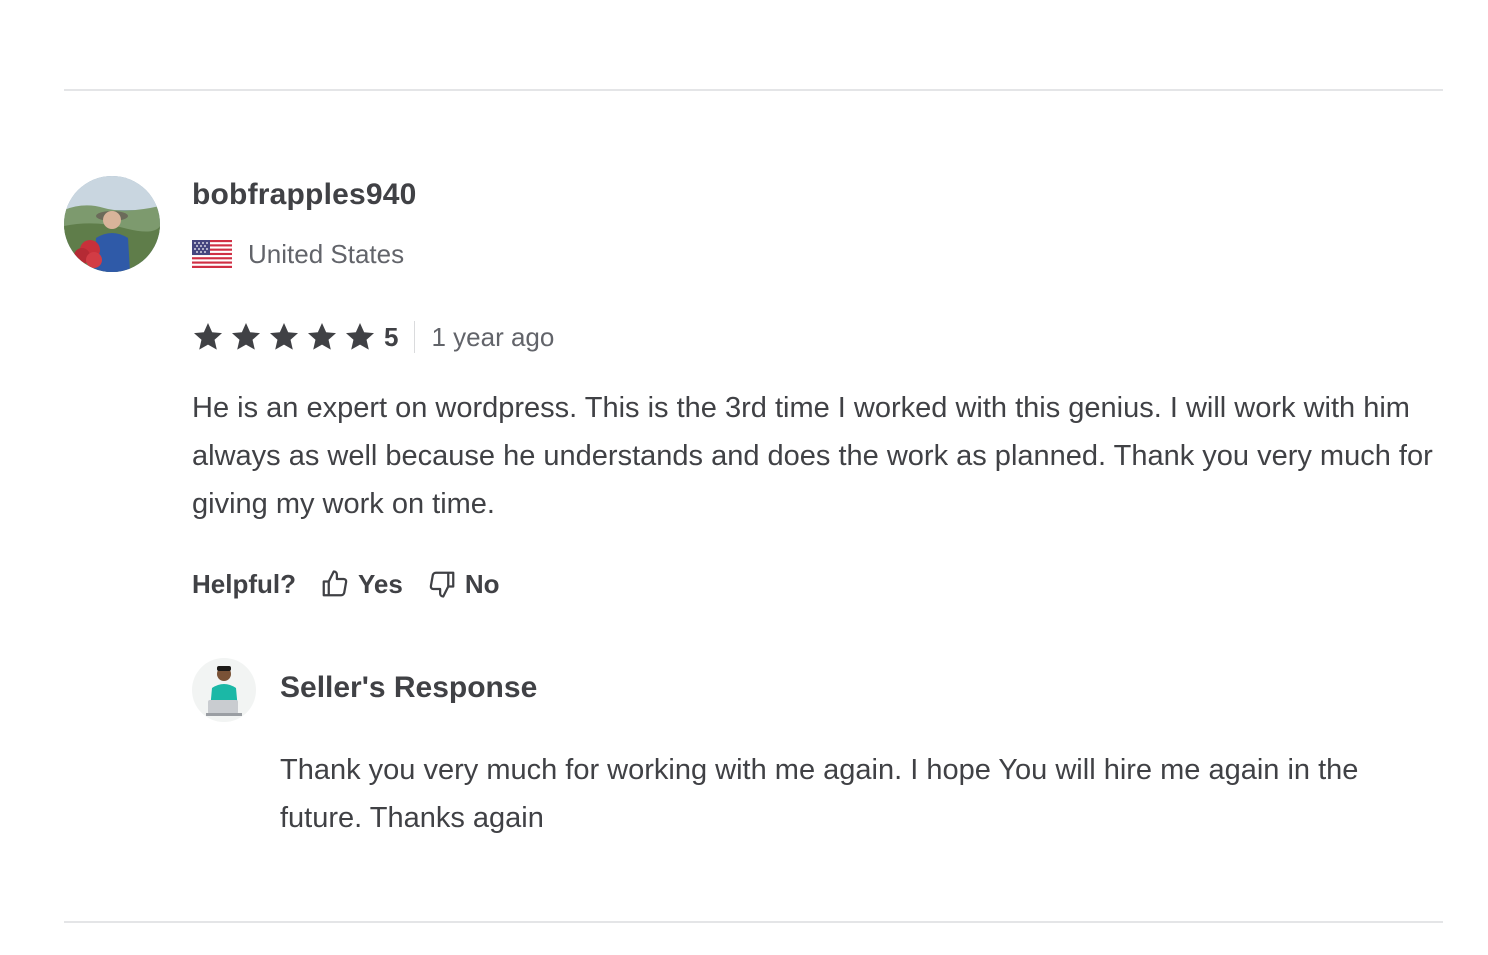  I want to click on helpful-yes-label: Yes, so click(380, 583).